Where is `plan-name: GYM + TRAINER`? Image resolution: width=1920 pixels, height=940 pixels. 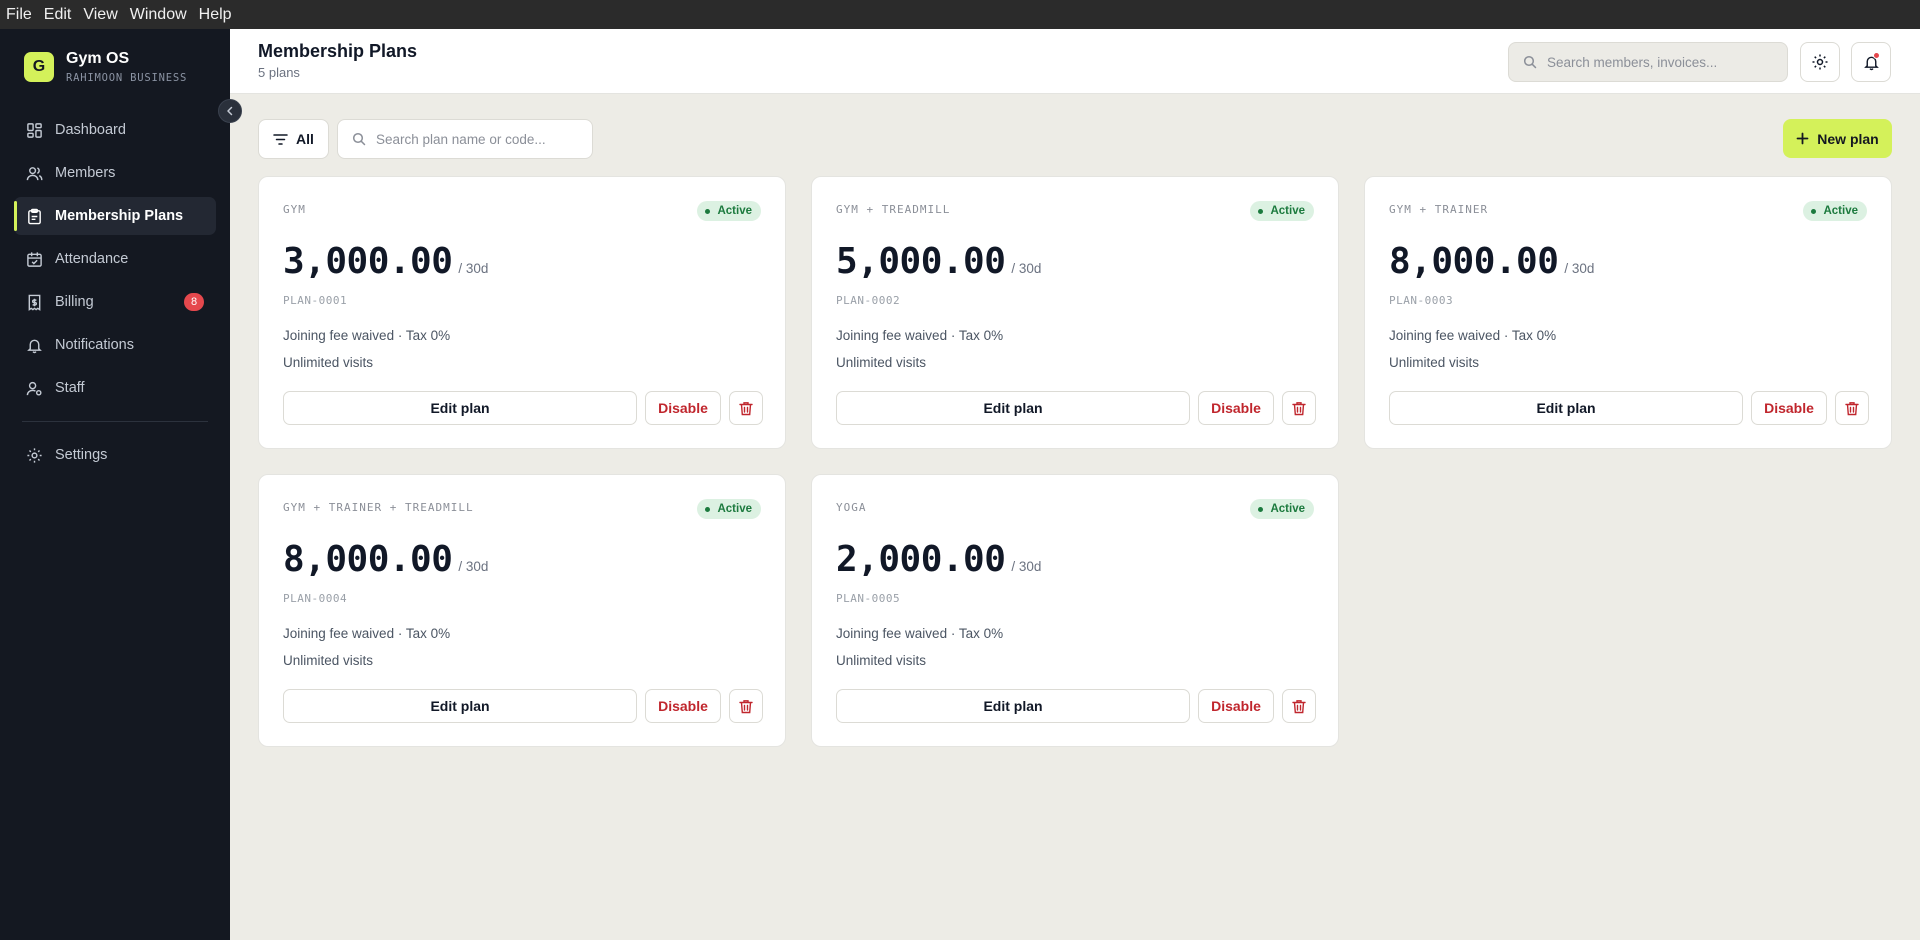
plan-name: GYM + TRAINER is located at coordinates (1439, 209).